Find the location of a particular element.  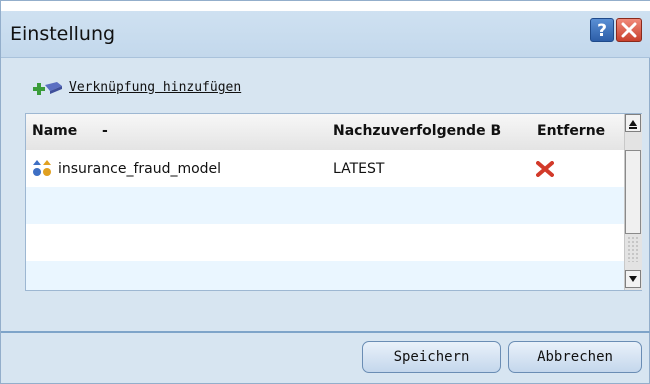

close-button is located at coordinates (629, 30).